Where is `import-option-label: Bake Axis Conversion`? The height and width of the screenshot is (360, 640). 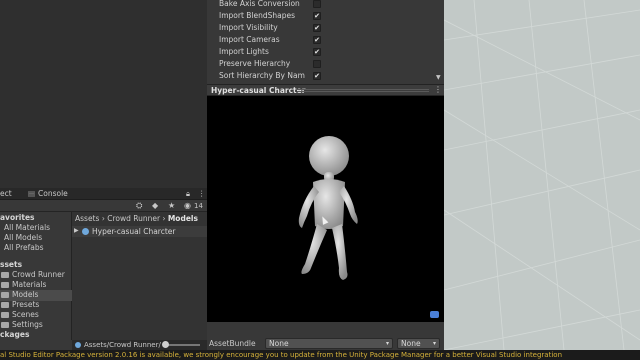
import-option-label: Bake Axis Conversion is located at coordinates (259, 4).